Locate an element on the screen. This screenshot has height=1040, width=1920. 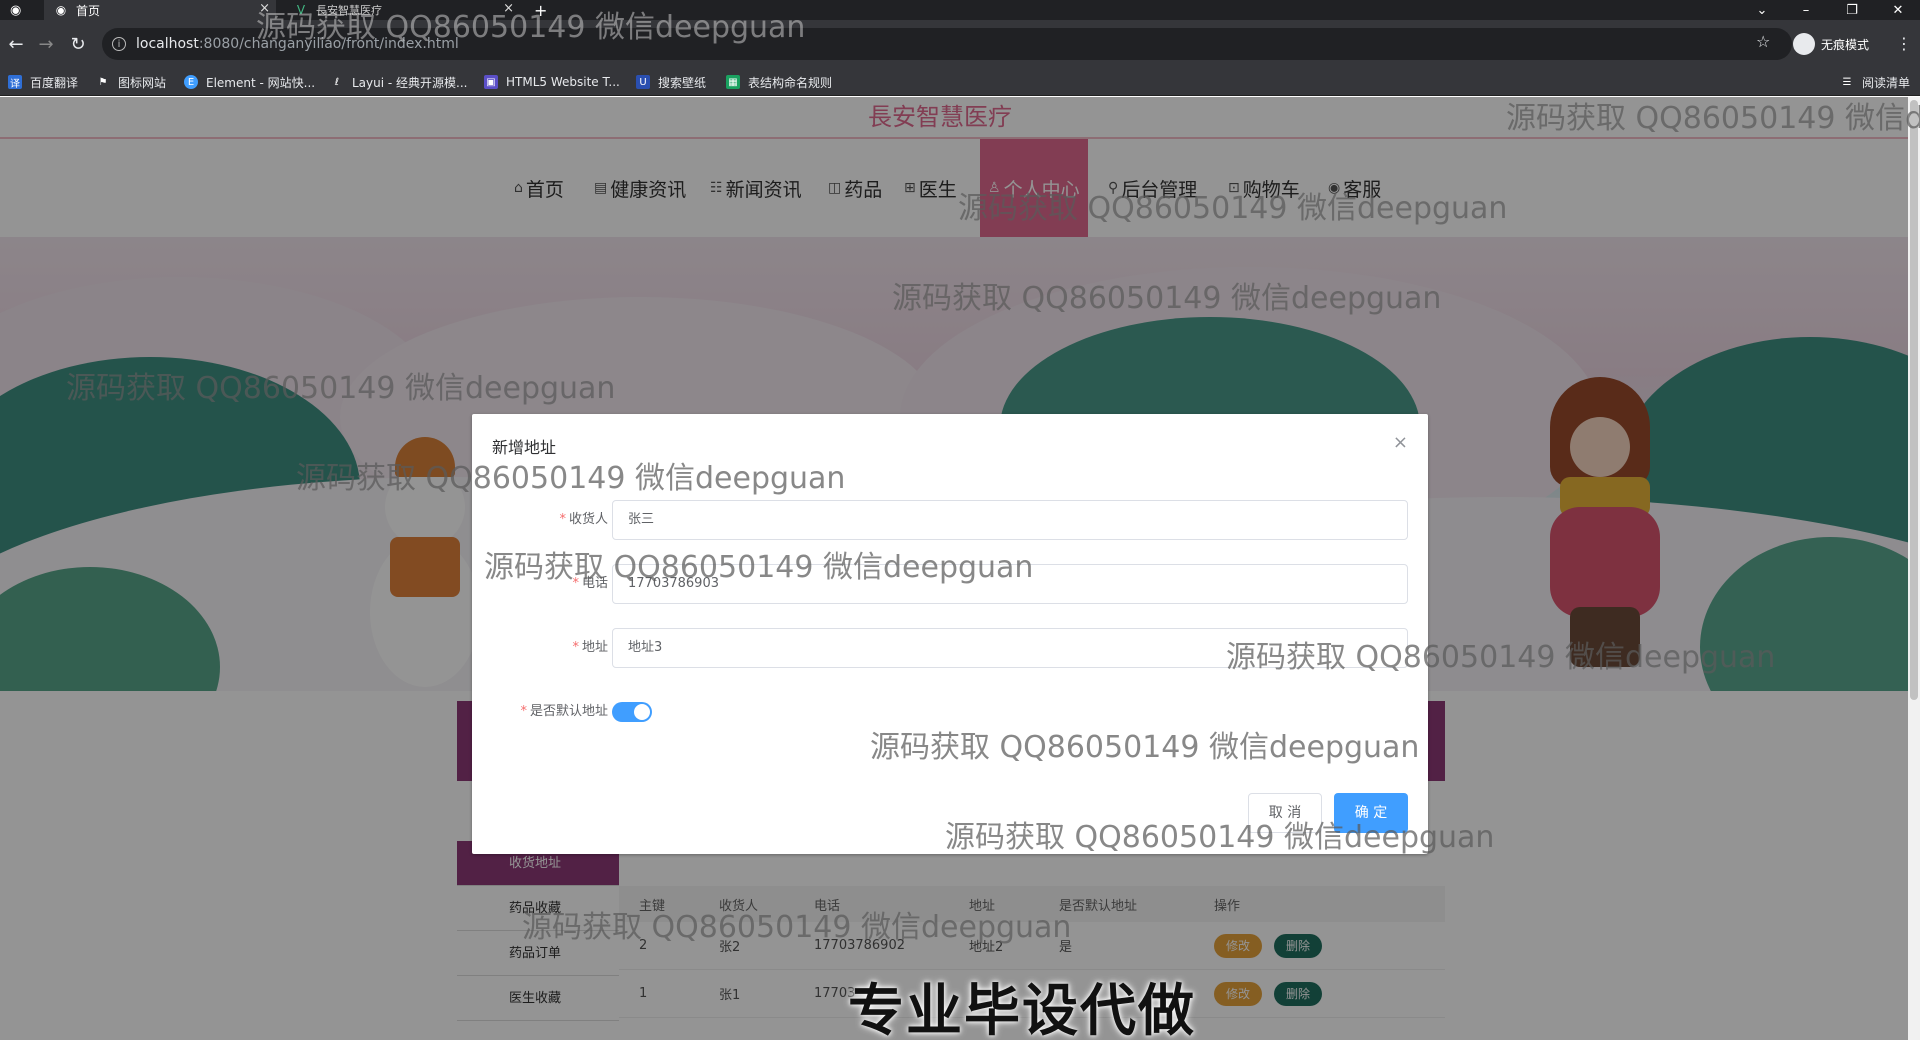
scrollbar-thumb is located at coordinates (1914, 400).